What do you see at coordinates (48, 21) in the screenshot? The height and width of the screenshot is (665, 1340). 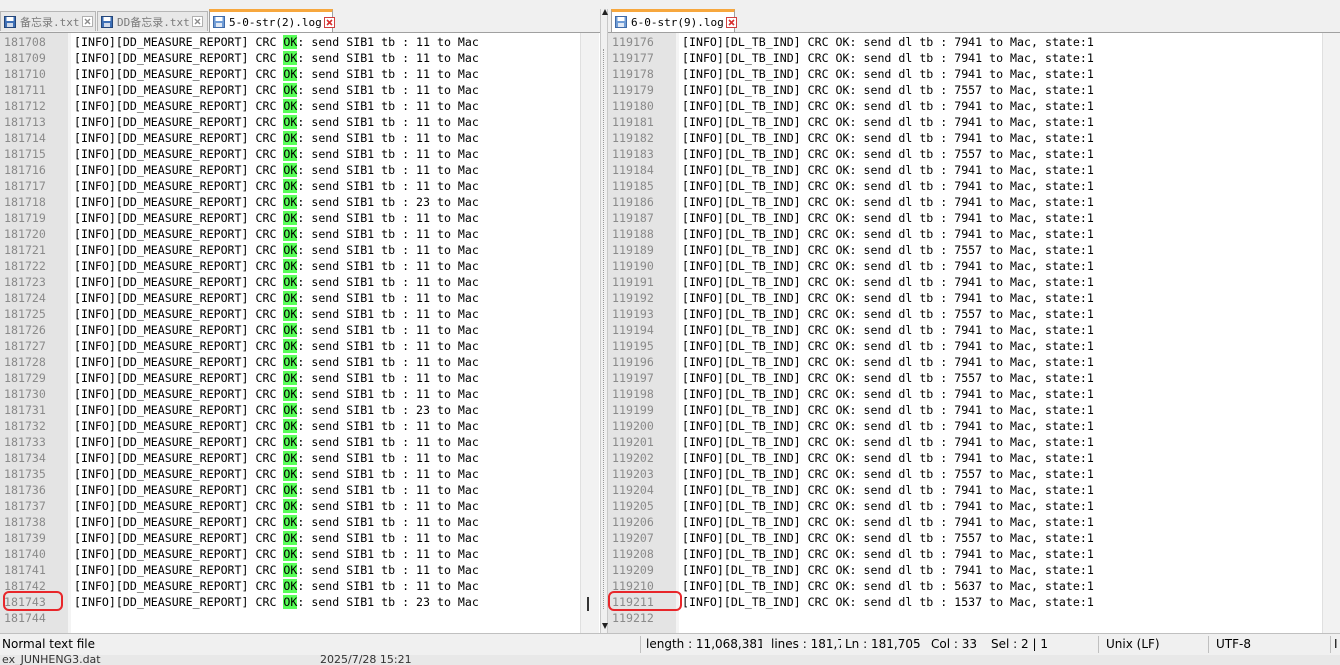 I see `tab-memo-txt: 备忘录.txt` at bounding box center [48, 21].